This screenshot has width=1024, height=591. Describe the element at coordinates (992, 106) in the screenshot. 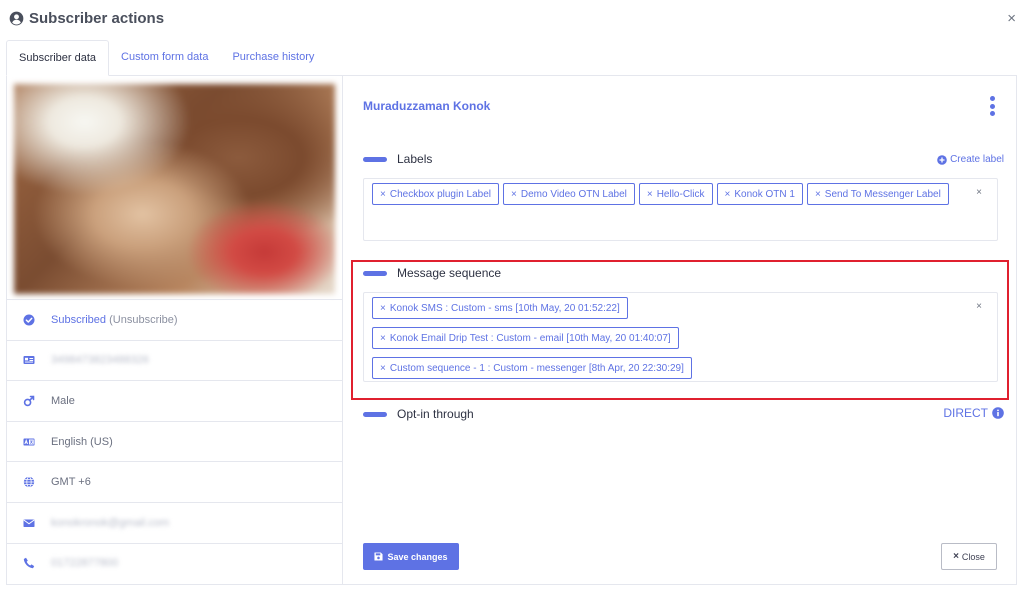

I see `kebab-icon` at that location.